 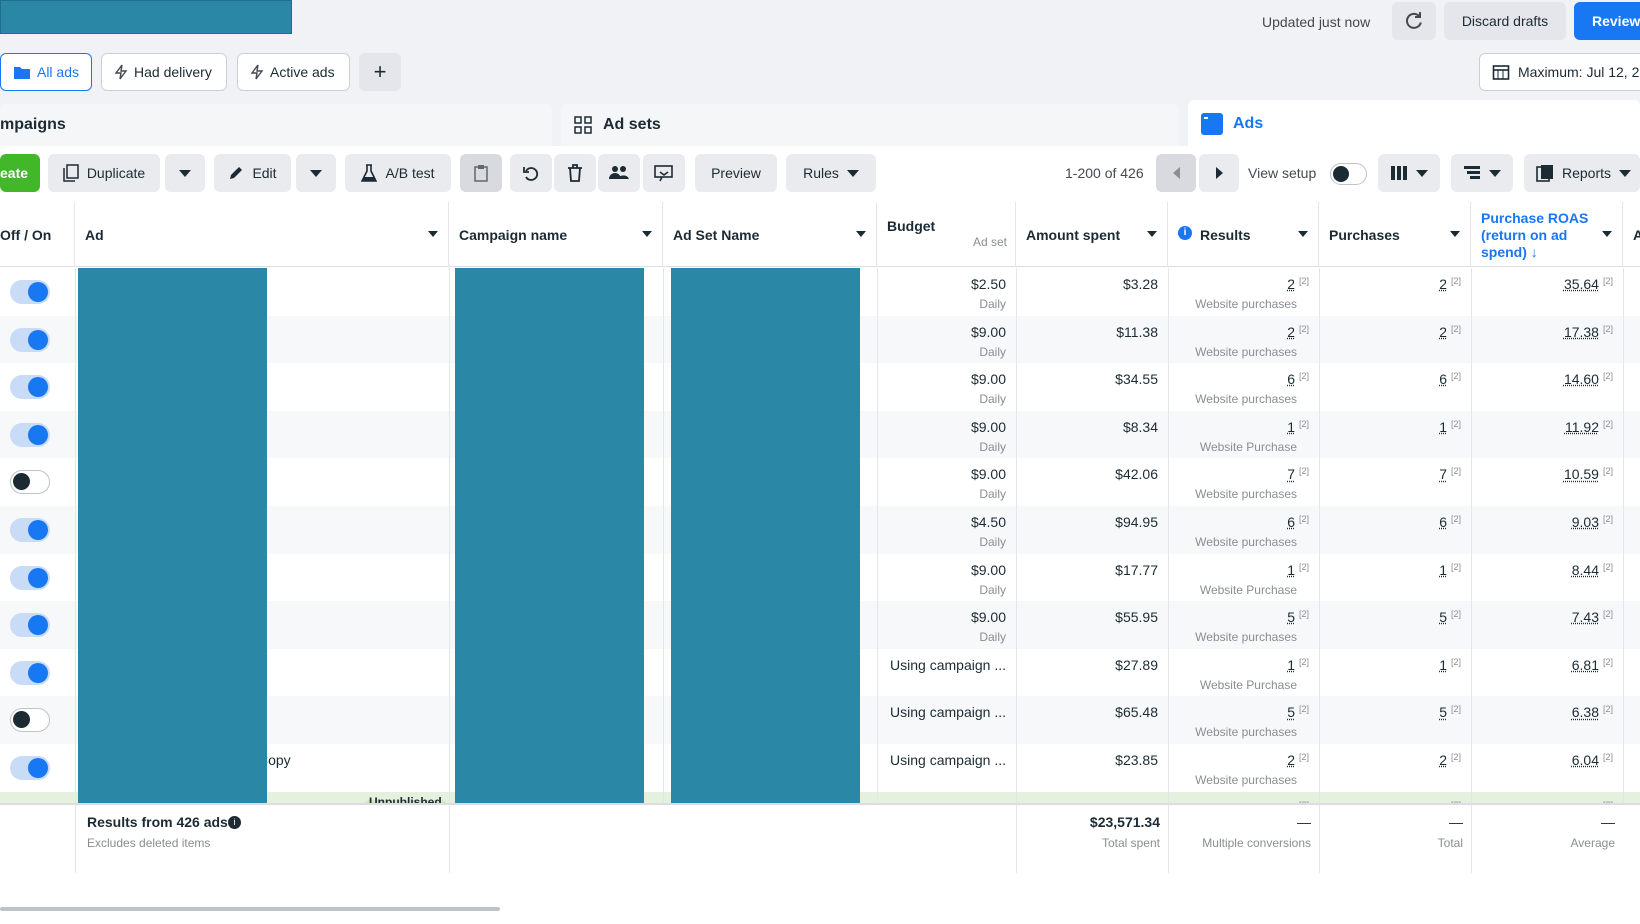 What do you see at coordinates (1176, 173) in the screenshot?
I see `prev-page-button` at bounding box center [1176, 173].